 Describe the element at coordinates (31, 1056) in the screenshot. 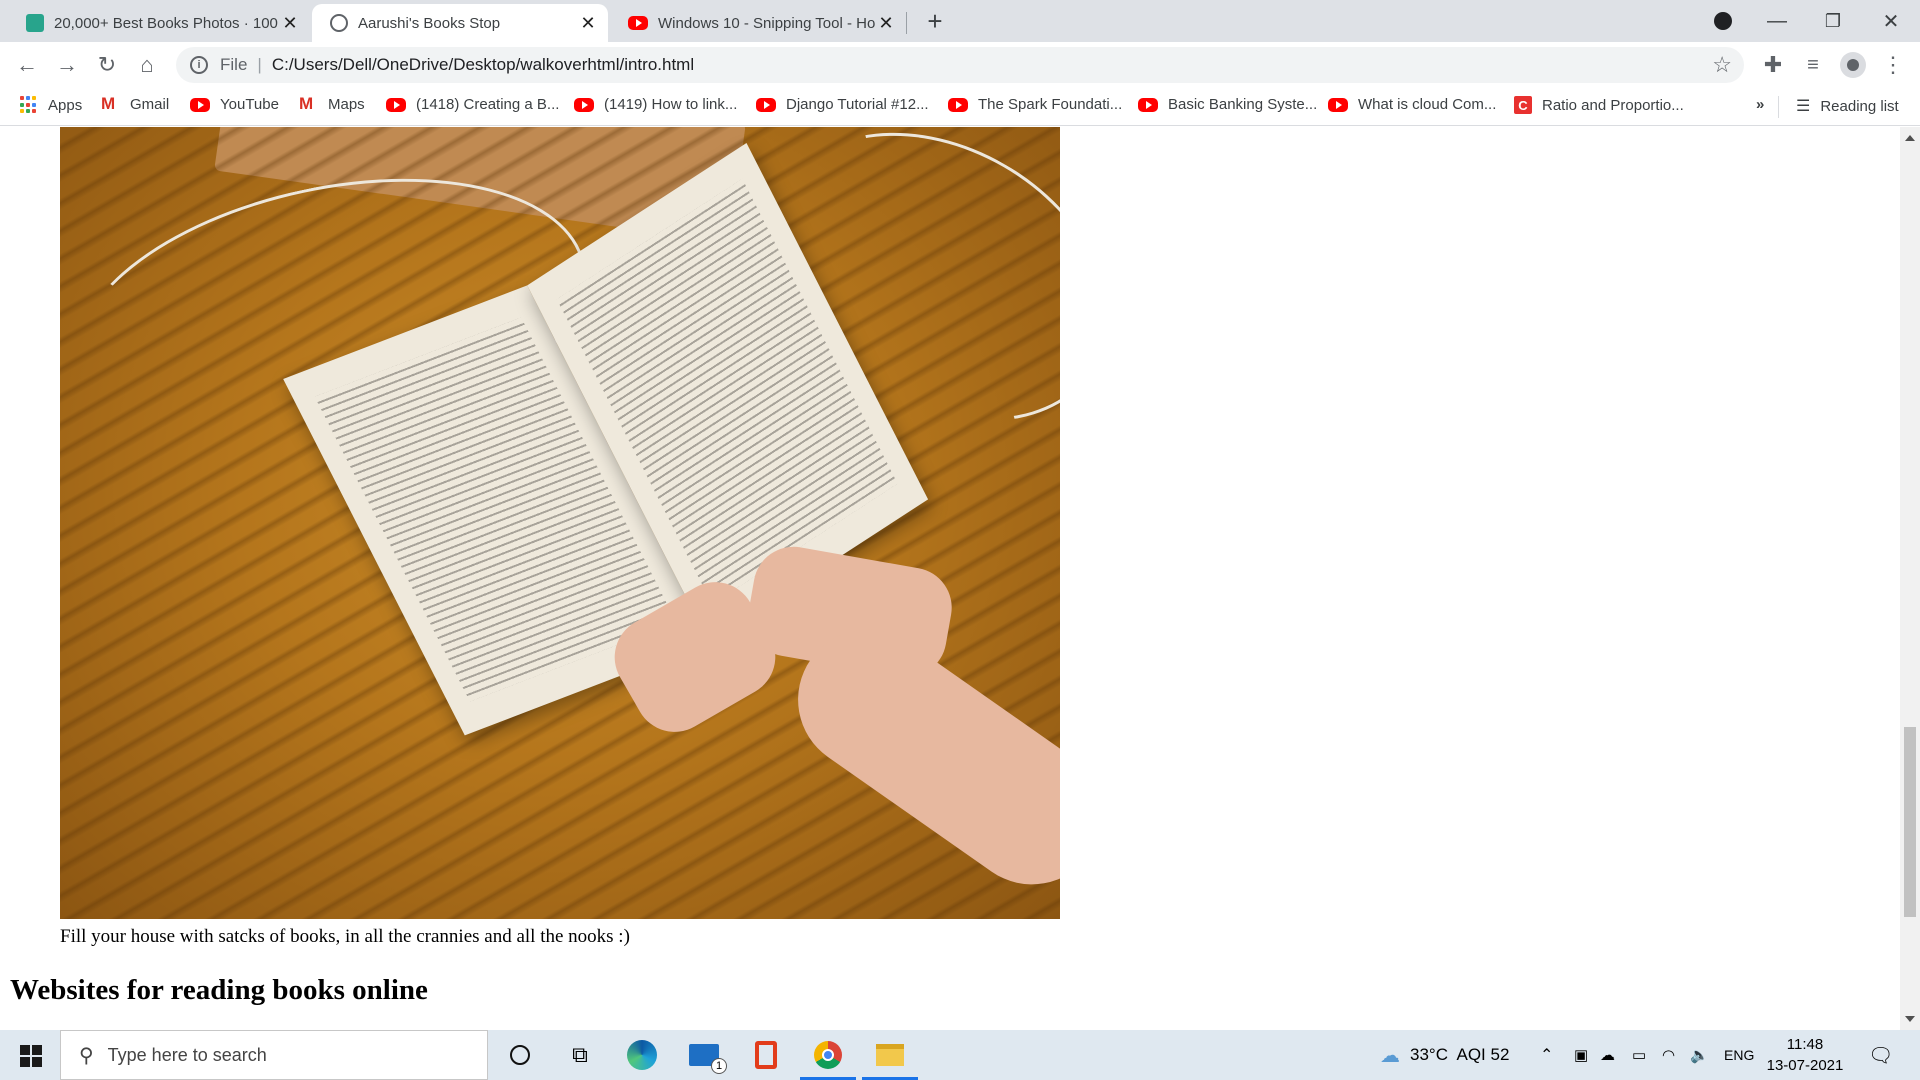

I see `windows-start-icon` at that location.